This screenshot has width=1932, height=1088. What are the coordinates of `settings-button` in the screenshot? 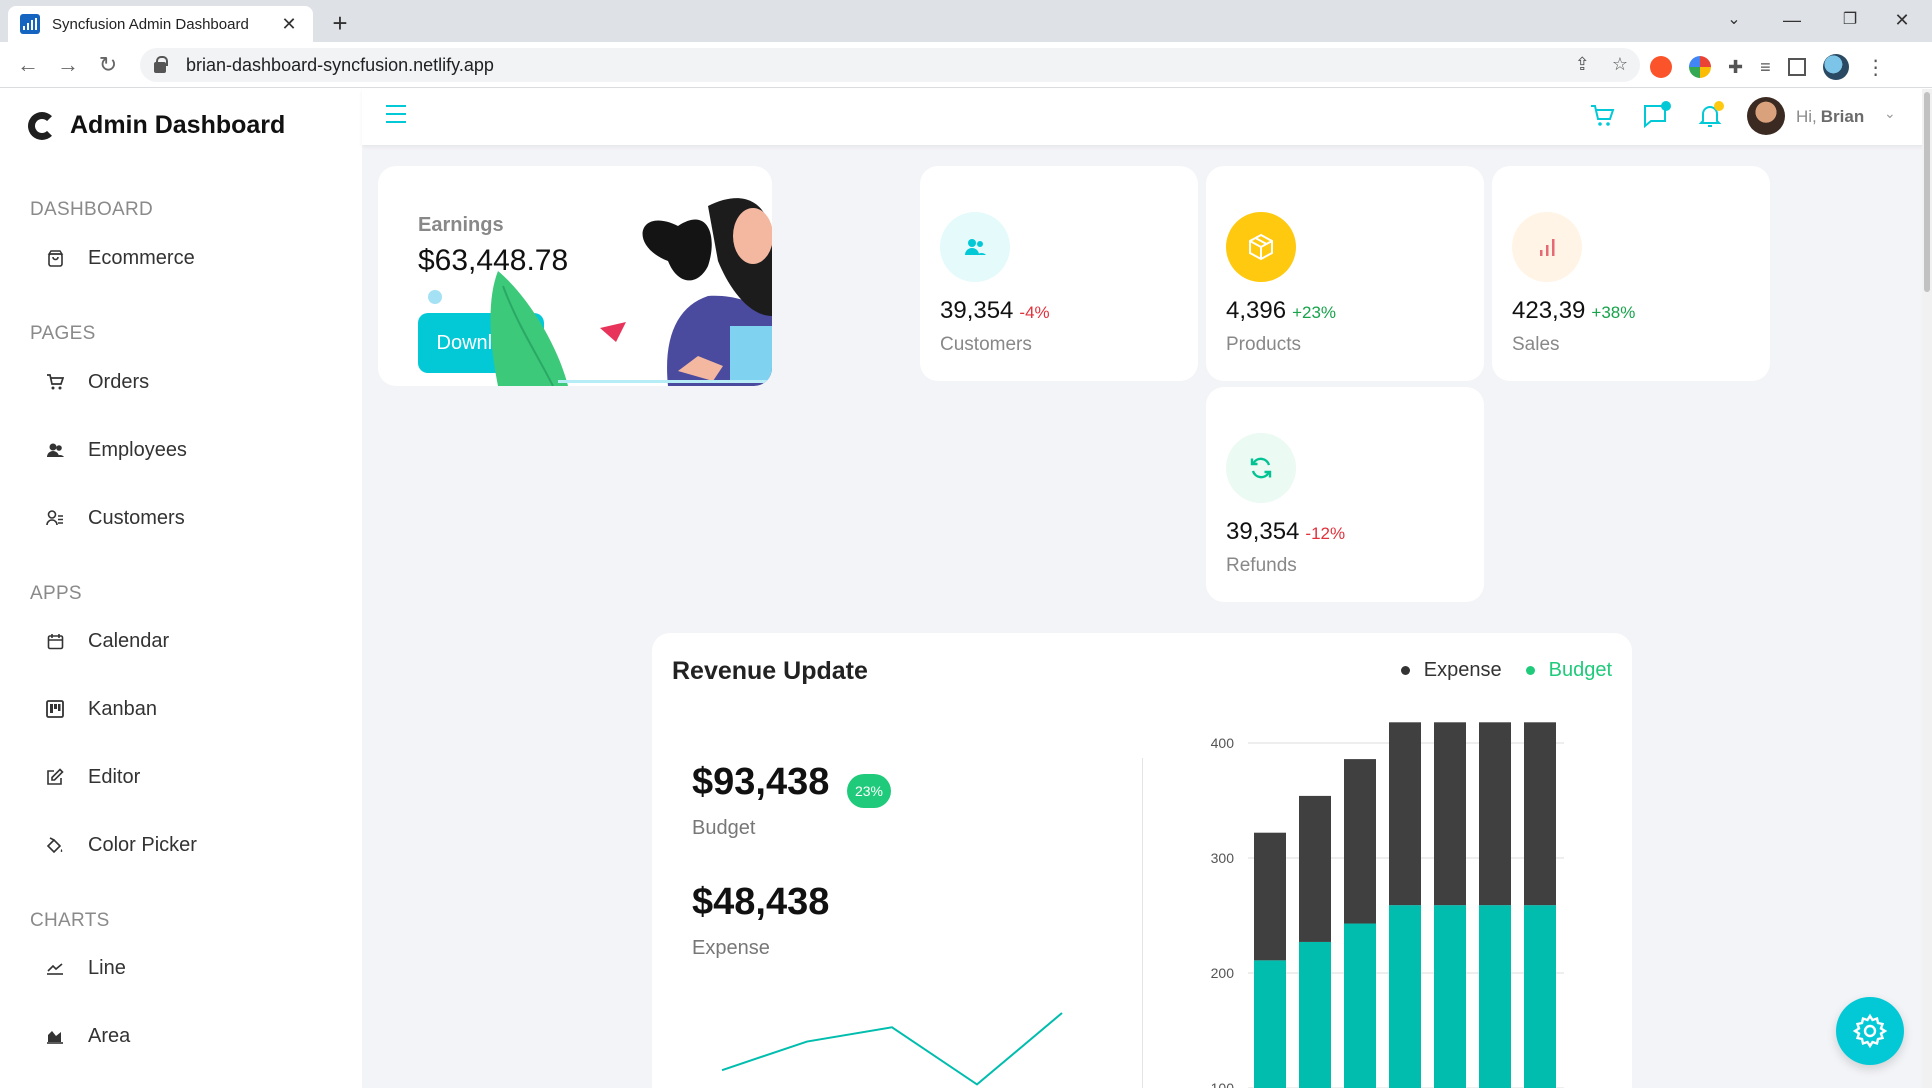 It's located at (1870, 1031).